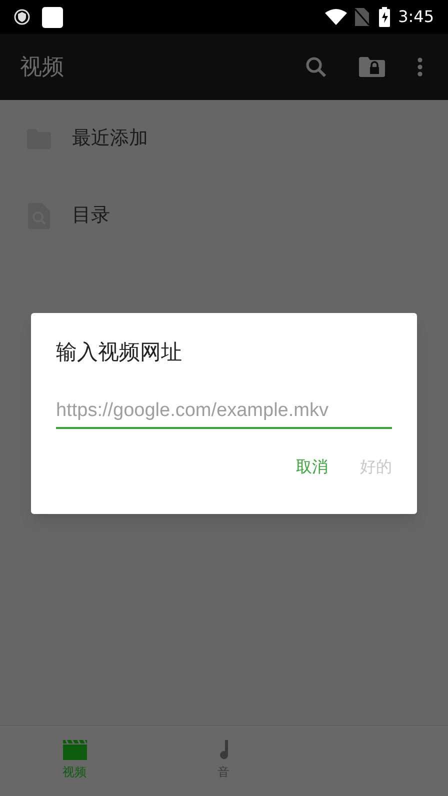 Image resolution: width=448 pixels, height=796 pixels. What do you see at coordinates (224, 138) in the screenshot?
I see `list-item: 最近添加` at bounding box center [224, 138].